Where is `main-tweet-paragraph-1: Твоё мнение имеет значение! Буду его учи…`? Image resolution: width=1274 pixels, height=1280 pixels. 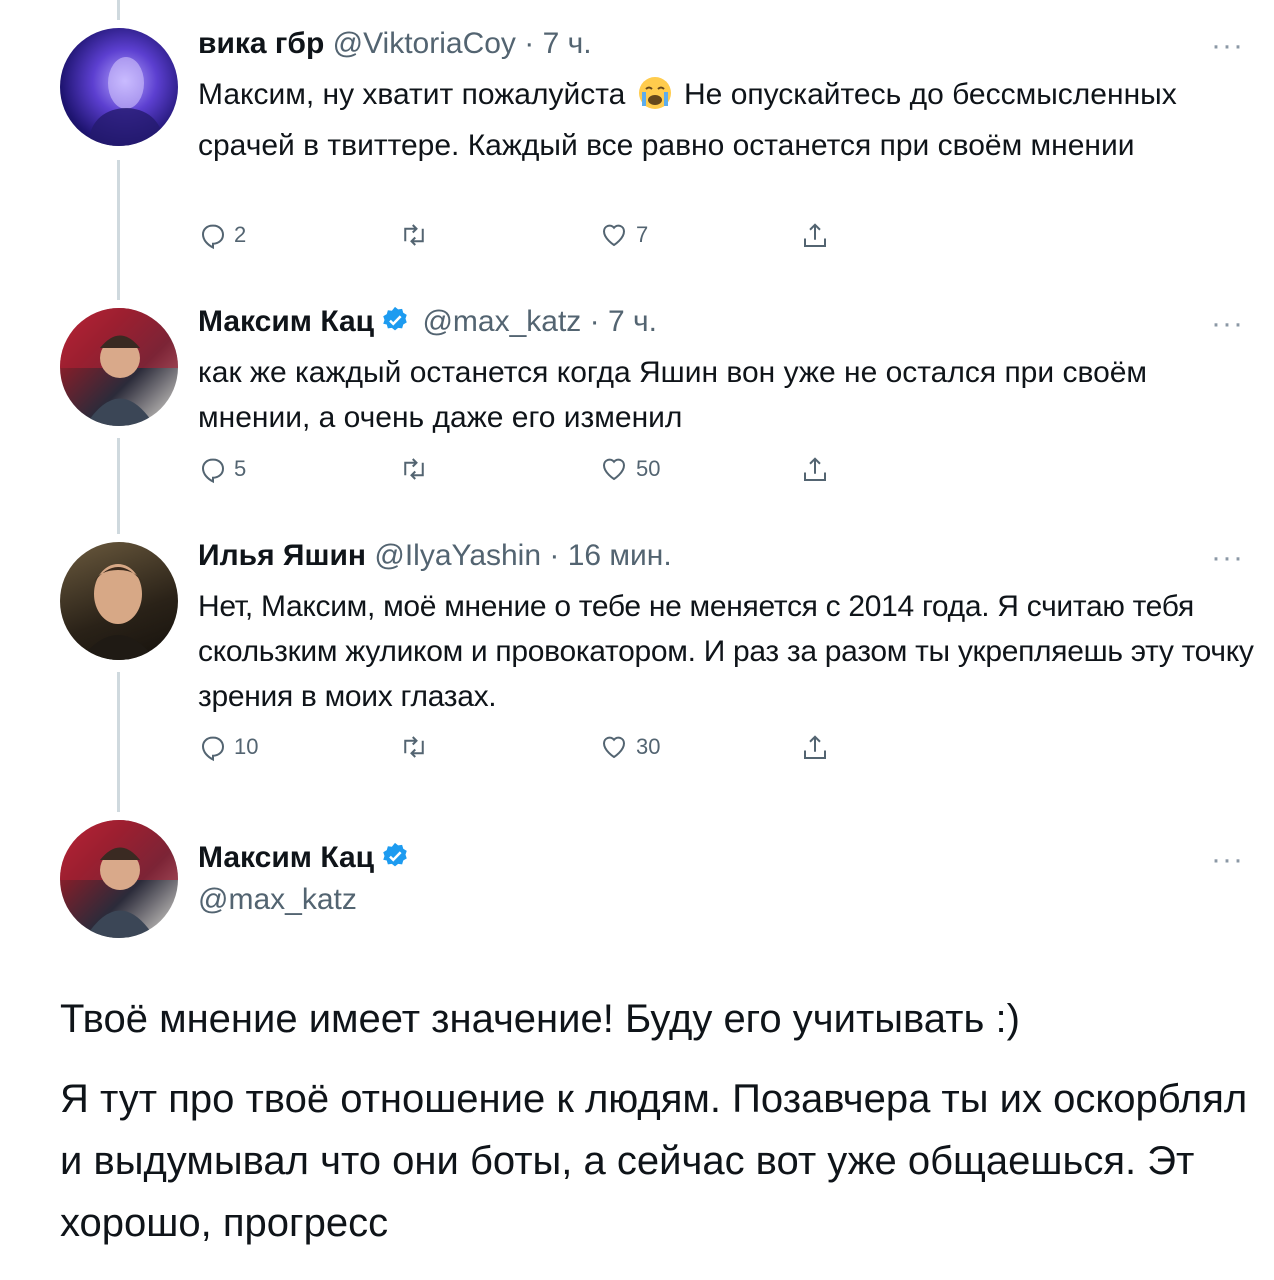 main-tweet-paragraph-1: Твоё мнение имеет значение! Буду его учи… is located at coordinates (540, 1019).